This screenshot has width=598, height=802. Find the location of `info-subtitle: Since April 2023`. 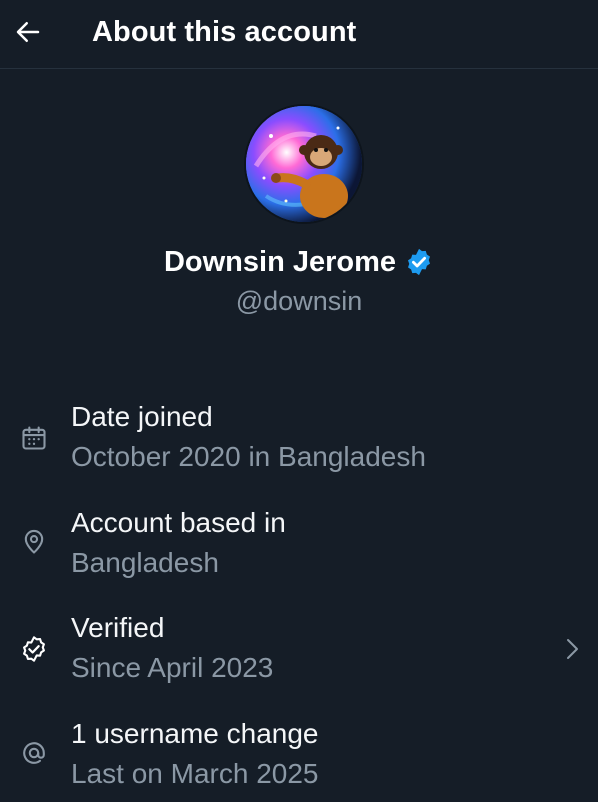

info-subtitle: Since April 2023 is located at coordinates (172, 667).